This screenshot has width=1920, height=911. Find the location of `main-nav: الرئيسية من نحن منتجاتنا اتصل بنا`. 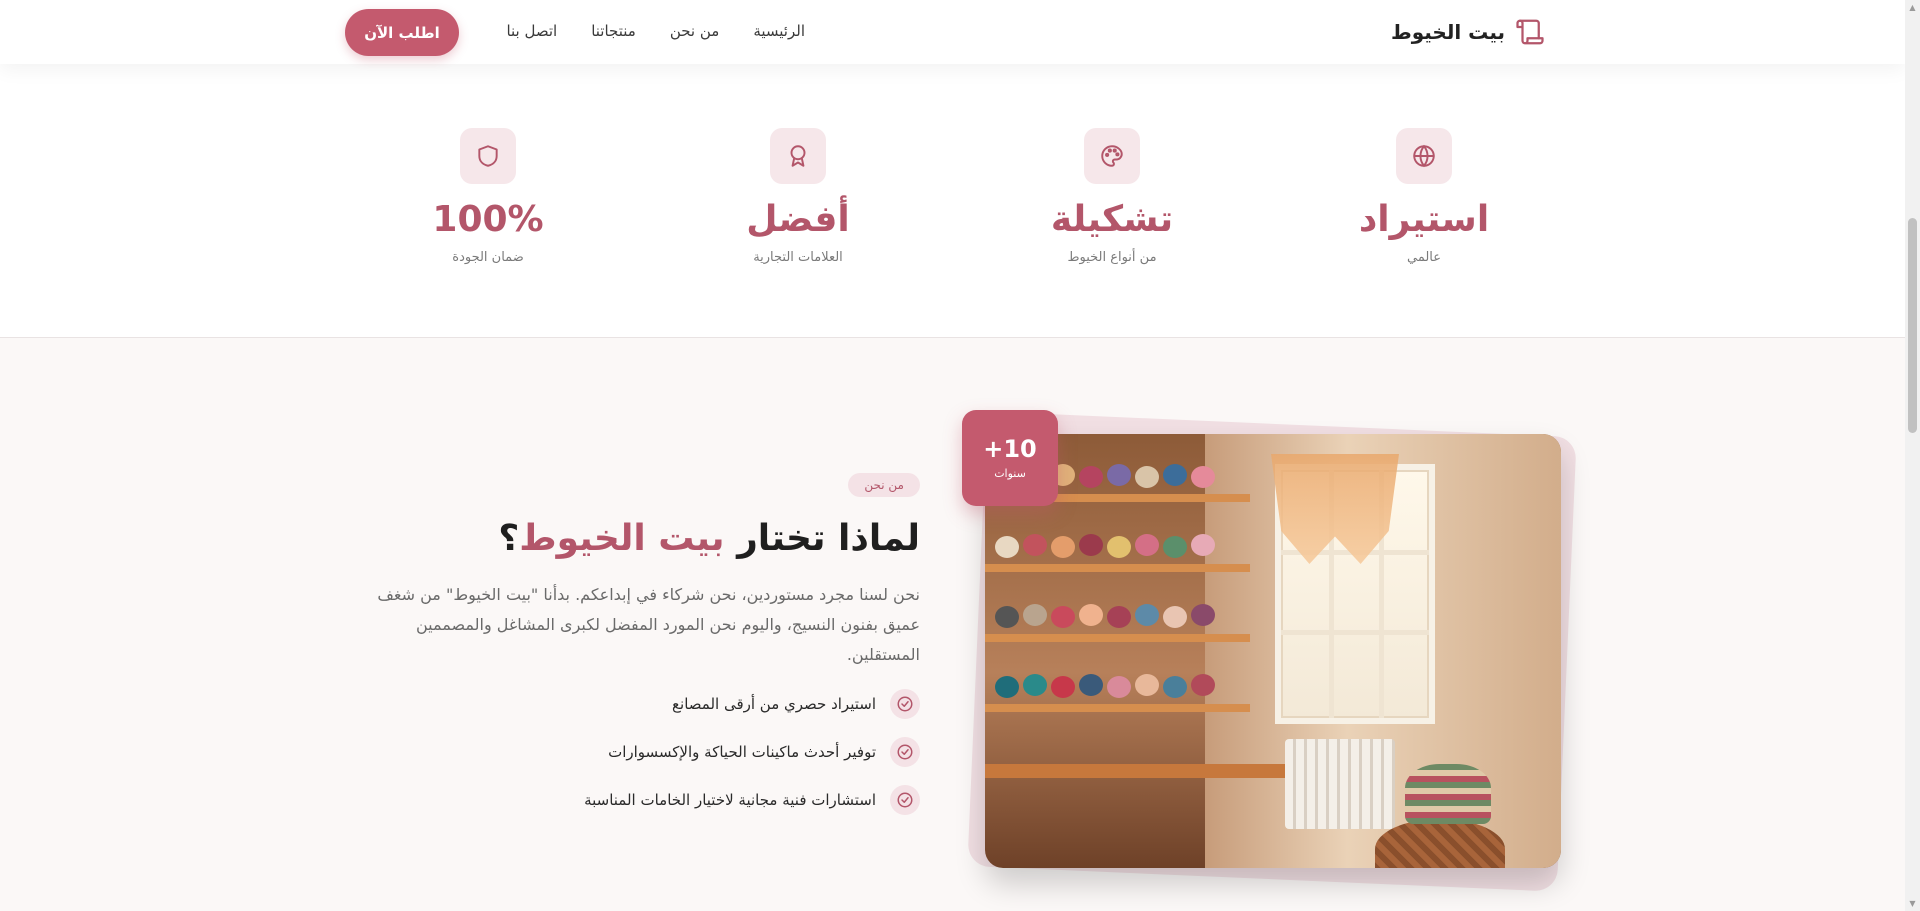

main-nav: الرئيسية من نحن منتجاتنا اتصل بنا is located at coordinates (655, 31).